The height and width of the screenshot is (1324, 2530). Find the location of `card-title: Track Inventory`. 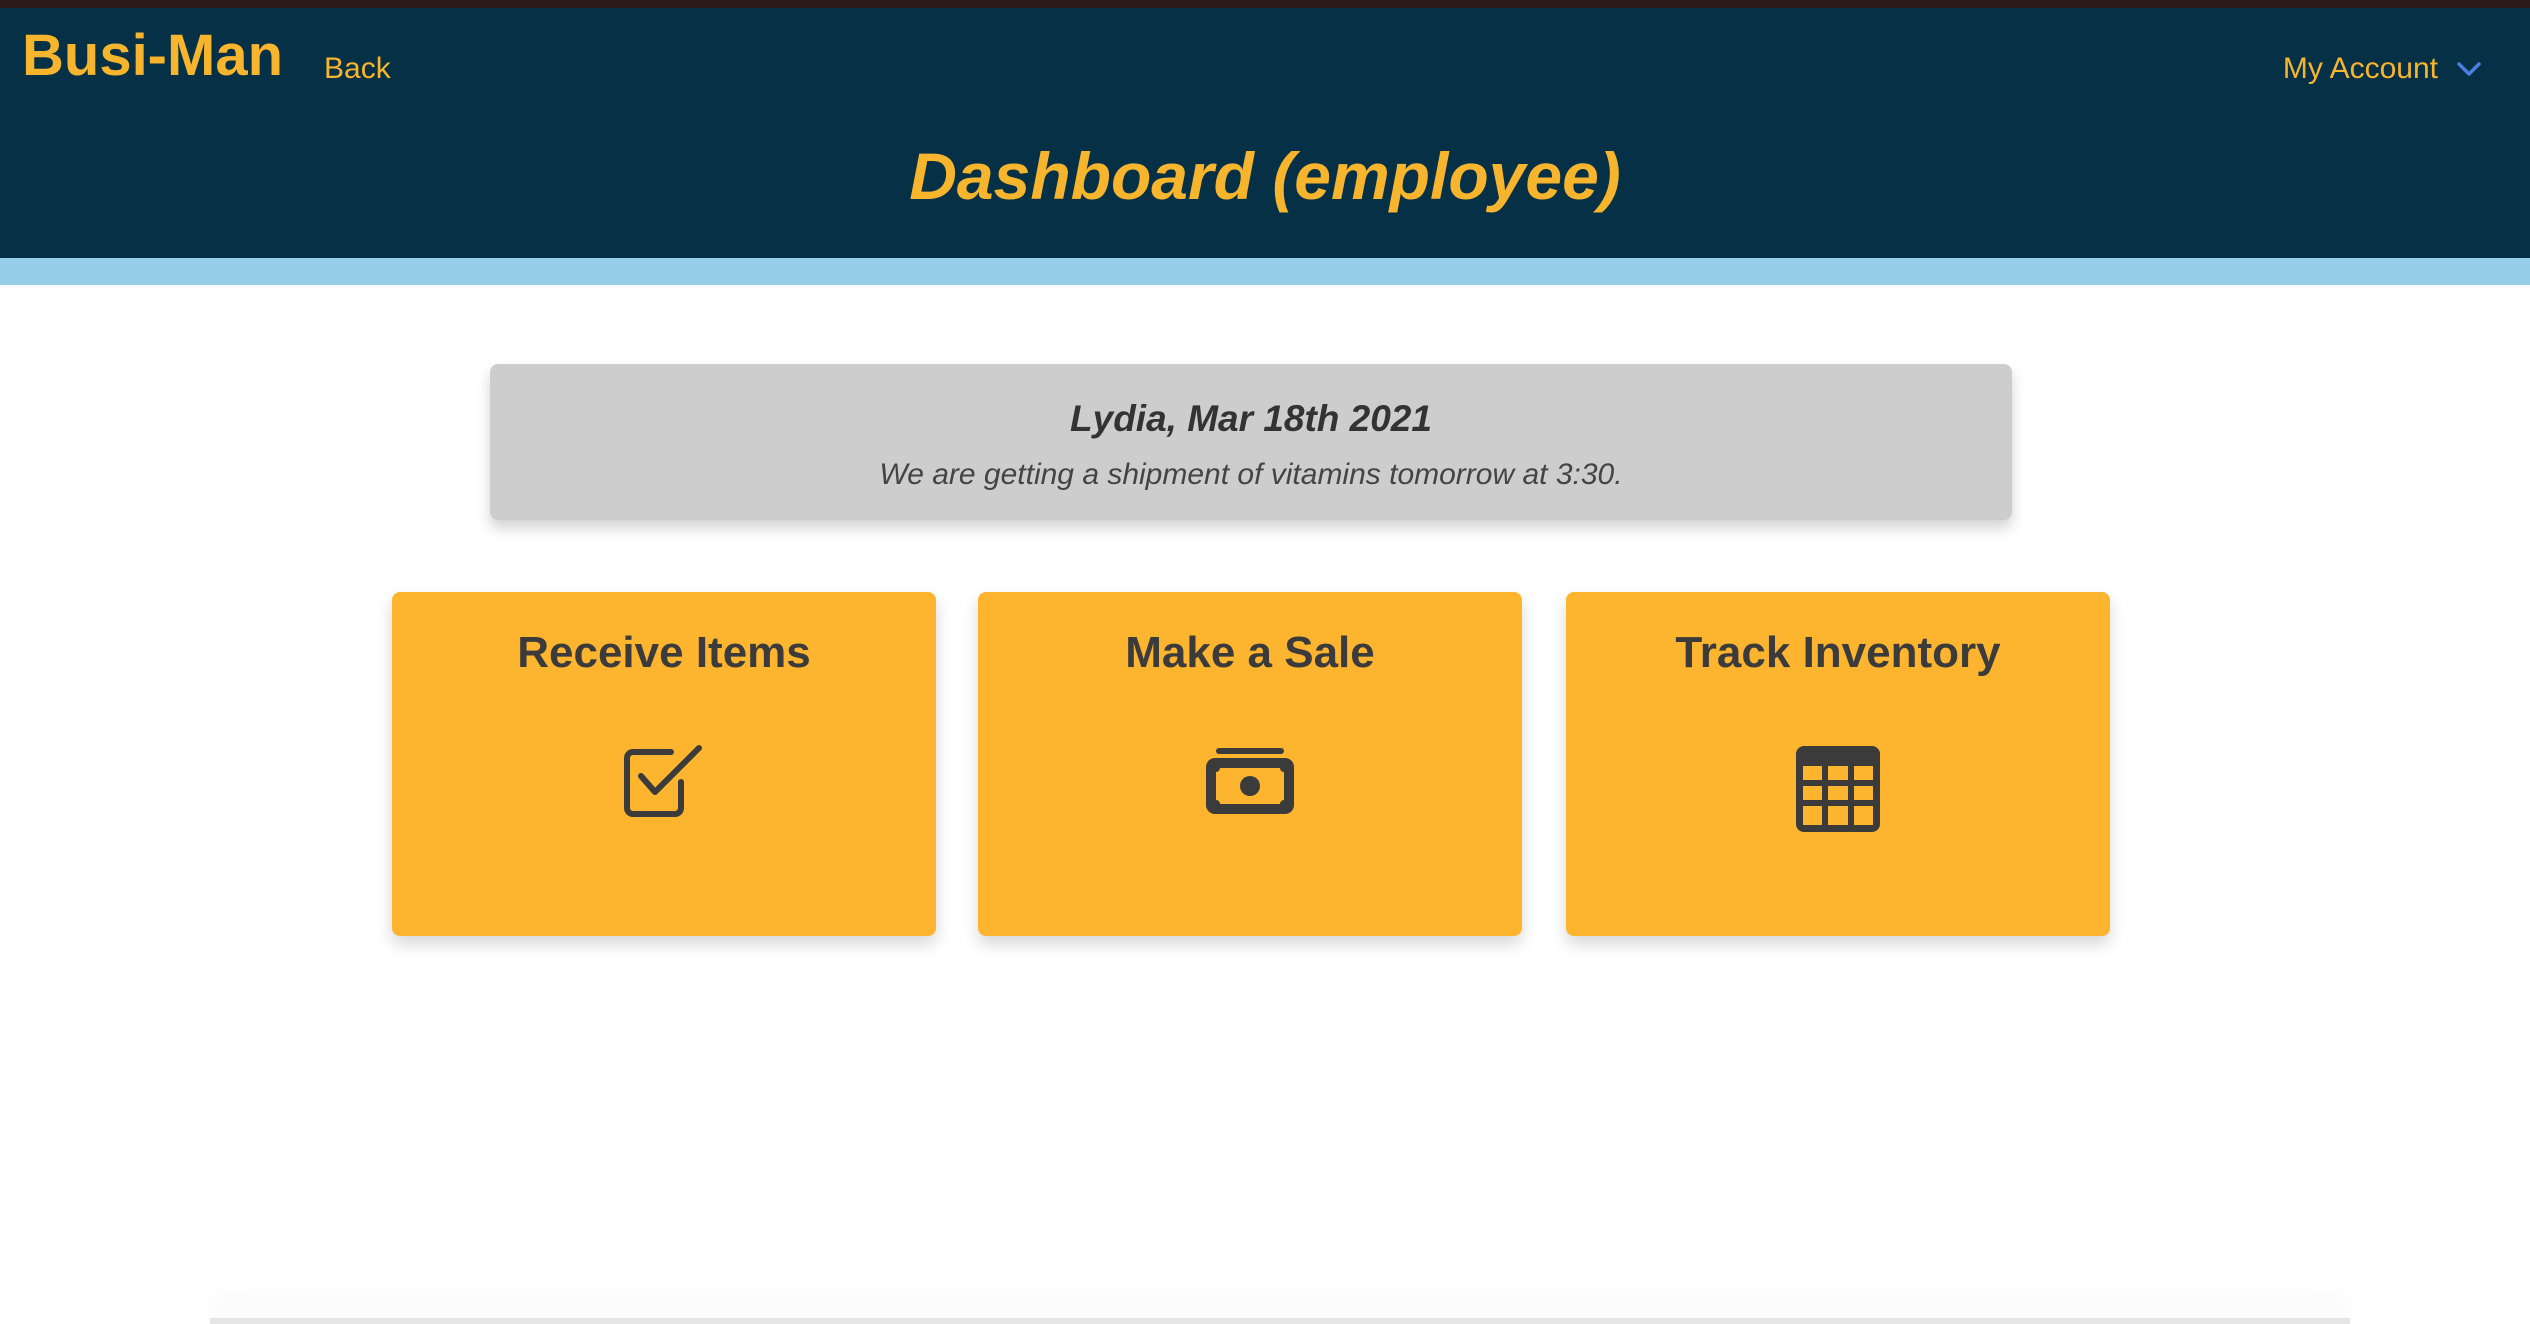

card-title: Track Inventory is located at coordinates (1838, 652).